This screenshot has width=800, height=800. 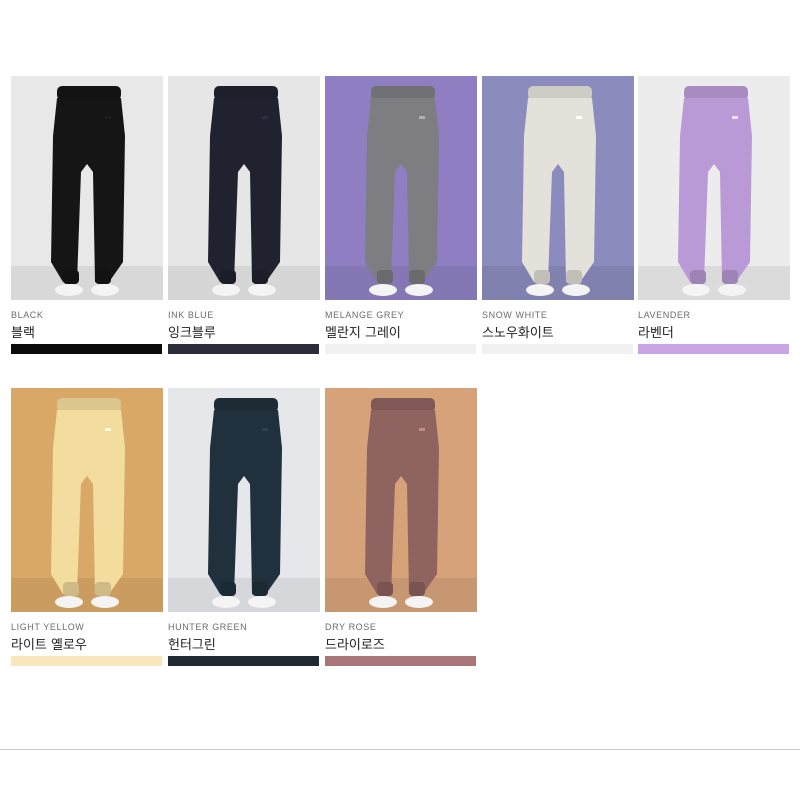 What do you see at coordinates (656, 333) in the screenshot?
I see `color-name-ko: 라벤더` at bounding box center [656, 333].